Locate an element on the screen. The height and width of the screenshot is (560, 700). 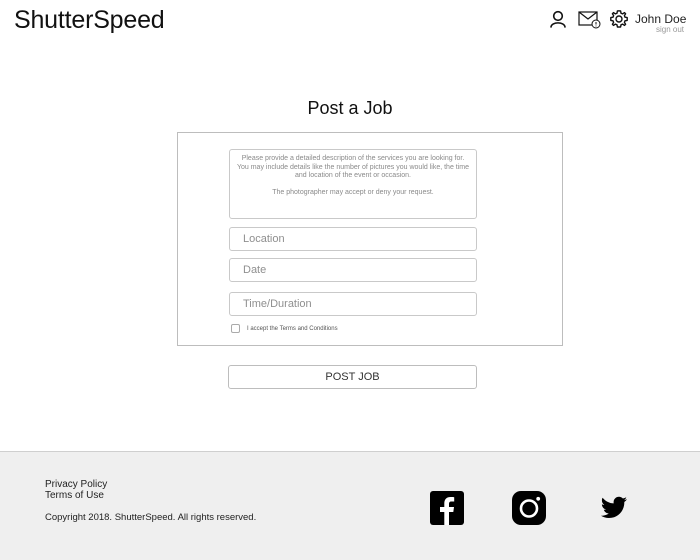
page-title: Post a Job is located at coordinates (350, 108).